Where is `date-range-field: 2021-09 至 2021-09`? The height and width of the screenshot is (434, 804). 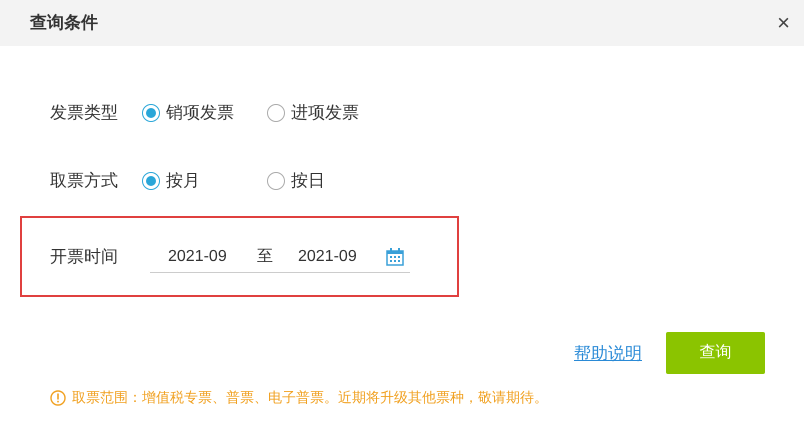
date-range-field: 2021-09 至 2021-09 is located at coordinates (280, 257).